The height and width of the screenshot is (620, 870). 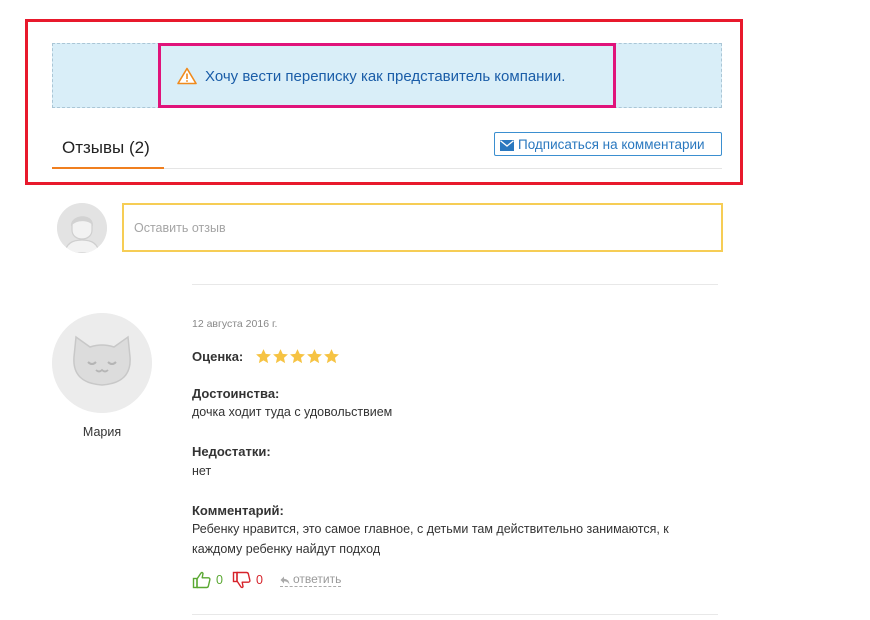 I want to click on subscribe-comments-button: Подписаться на комментарии, so click(x=608, y=144).